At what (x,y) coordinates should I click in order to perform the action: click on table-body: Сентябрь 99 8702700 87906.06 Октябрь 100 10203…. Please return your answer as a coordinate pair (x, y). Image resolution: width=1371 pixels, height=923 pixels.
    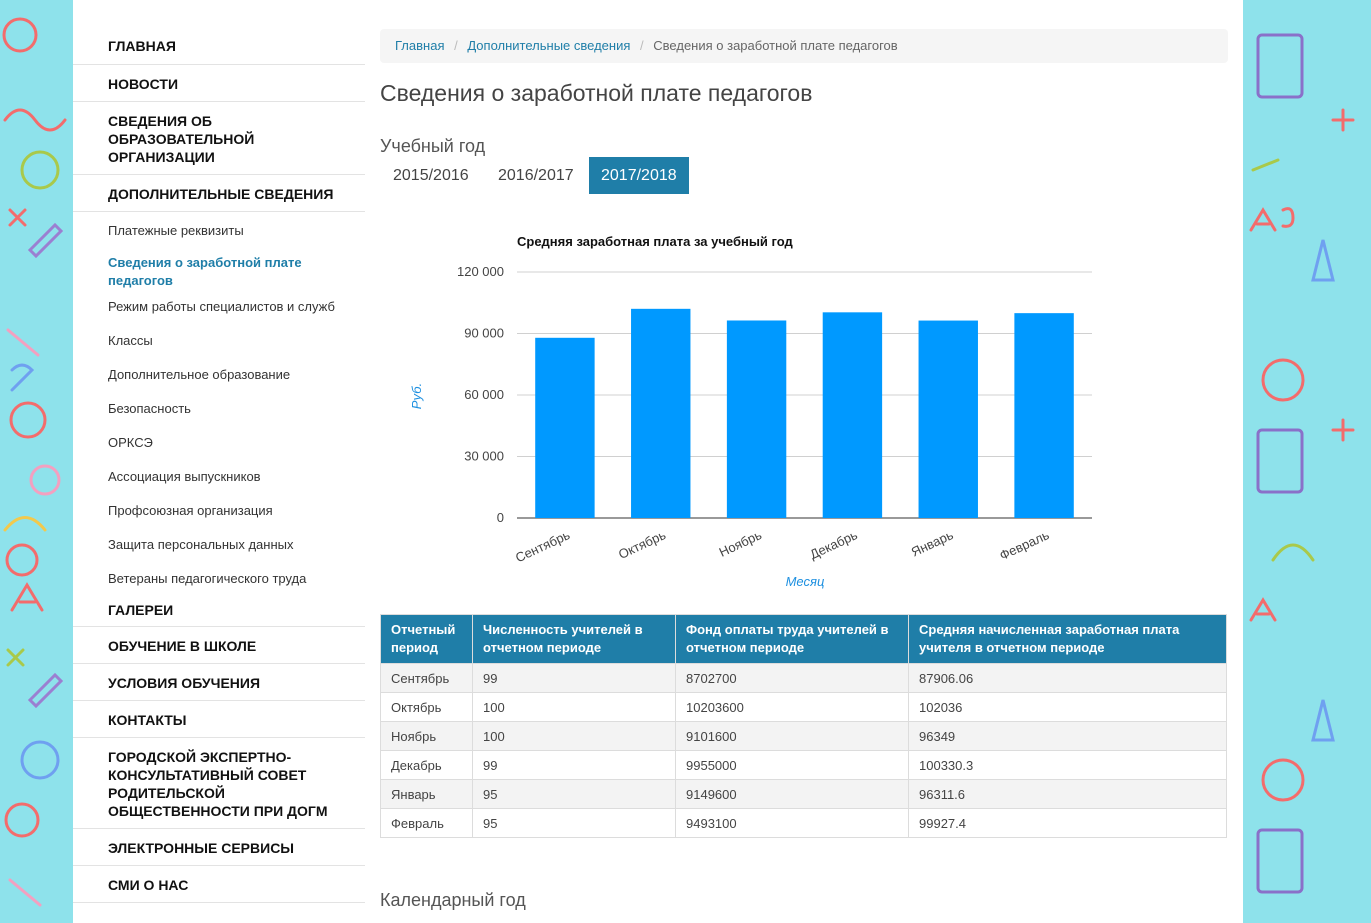
    Looking at the image, I should click on (803, 750).